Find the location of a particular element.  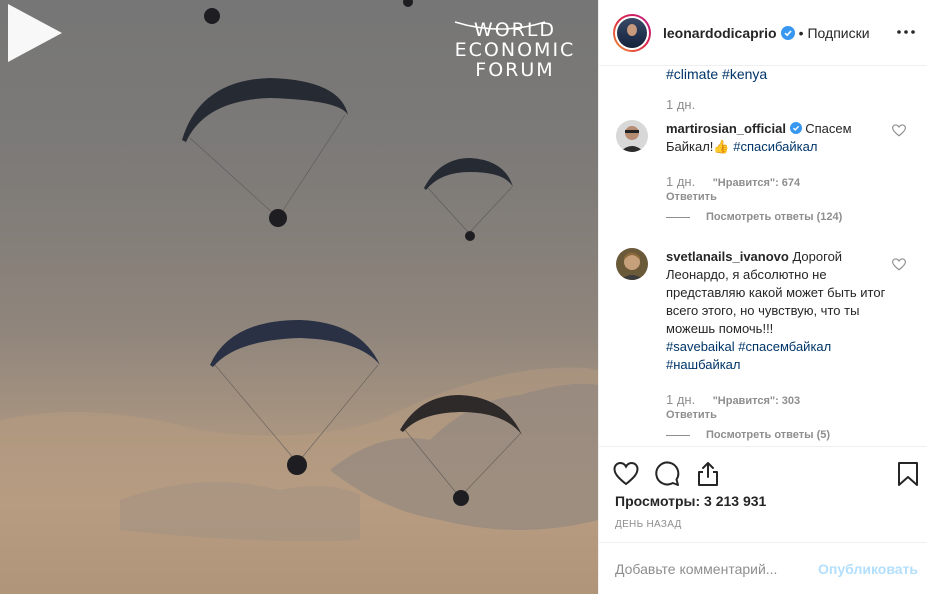

view-replies-button: Посмотреть ответы (124) is located at coordinates (754, 217).